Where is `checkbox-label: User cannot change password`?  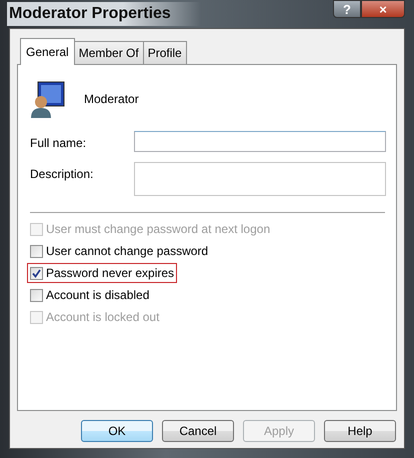 checkbox-label: User cannot change password is located at coordinates (127, 251).